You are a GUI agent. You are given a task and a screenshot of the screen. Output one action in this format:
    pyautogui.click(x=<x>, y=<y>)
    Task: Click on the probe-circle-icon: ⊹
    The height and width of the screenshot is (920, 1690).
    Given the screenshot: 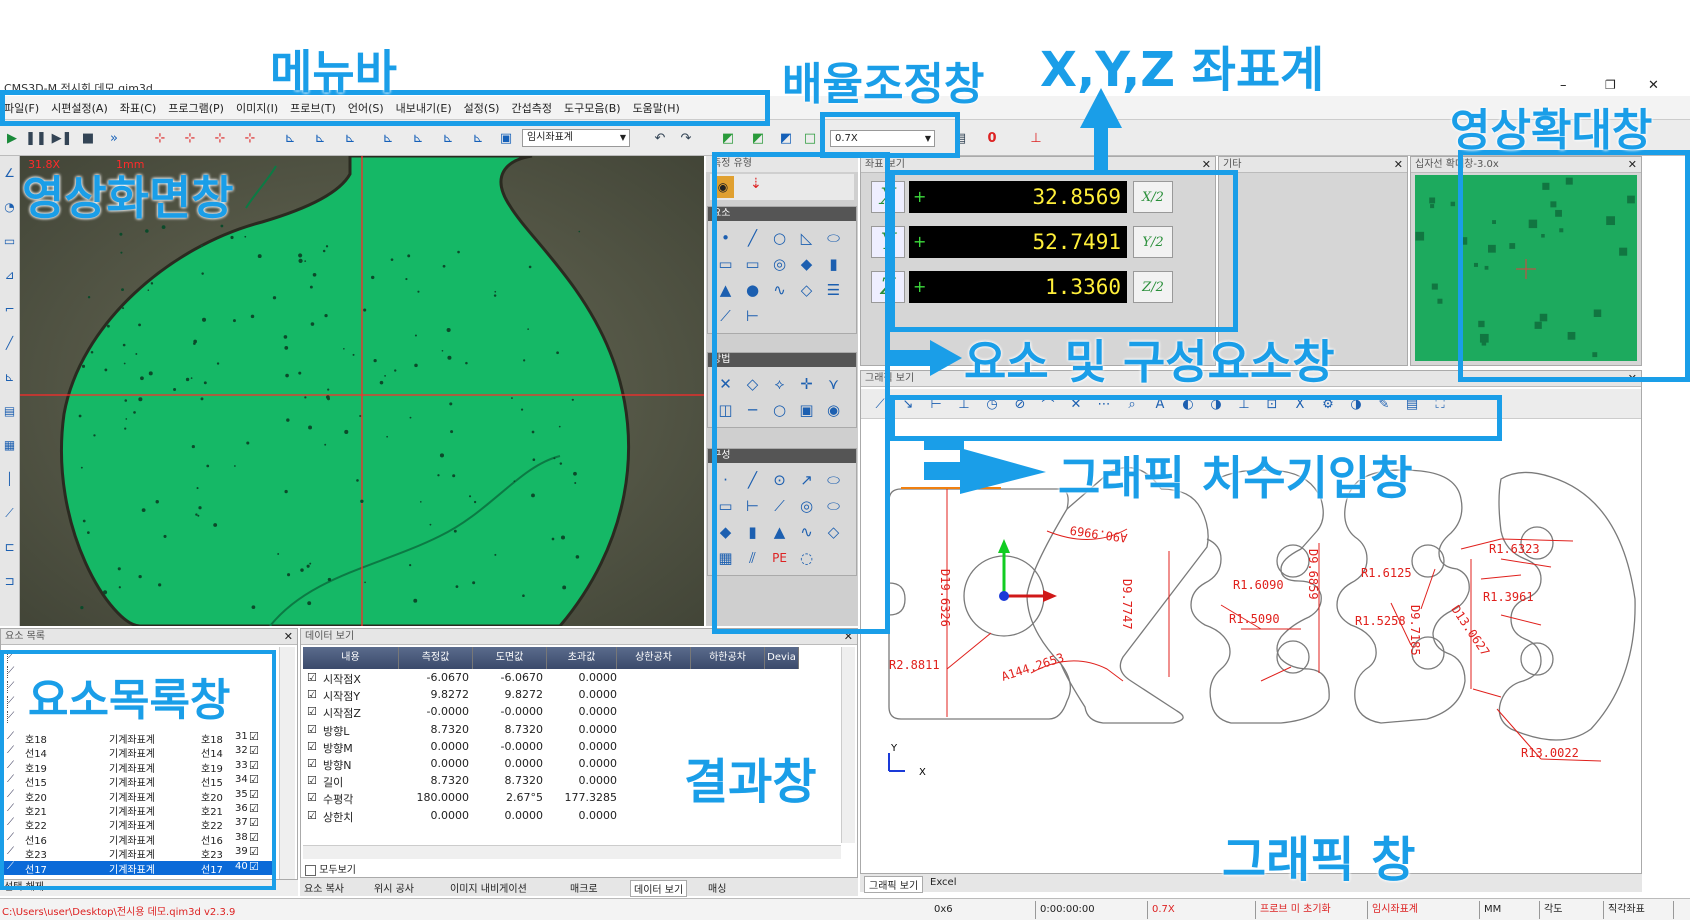 What is the action you would take?
    pyautogui.click(x=220, y=138)
    